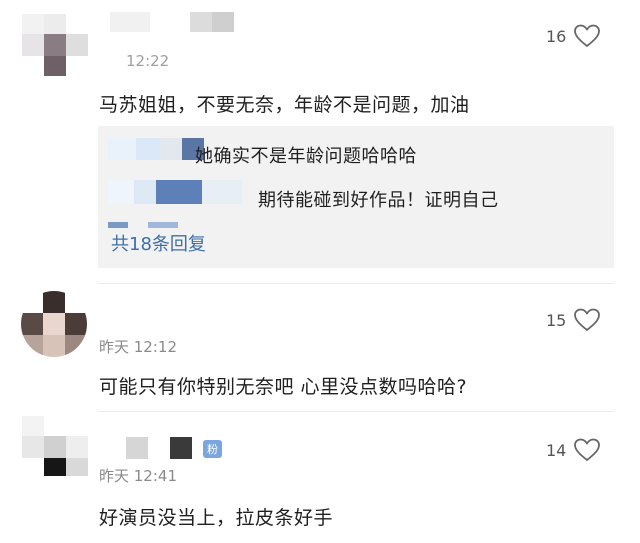 The image size is (640, 543). I want to click on like-button: 15, so click(573, 320).